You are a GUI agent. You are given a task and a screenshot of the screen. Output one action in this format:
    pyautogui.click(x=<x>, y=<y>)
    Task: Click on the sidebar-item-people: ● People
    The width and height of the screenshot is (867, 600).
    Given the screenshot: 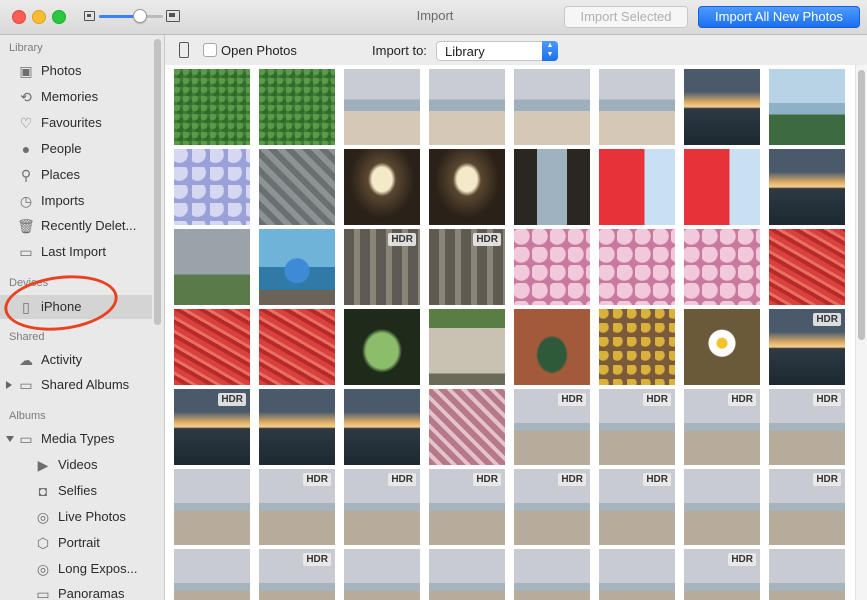 What is the action you would take?
    pyautogui.click(x=76, y=149)
    